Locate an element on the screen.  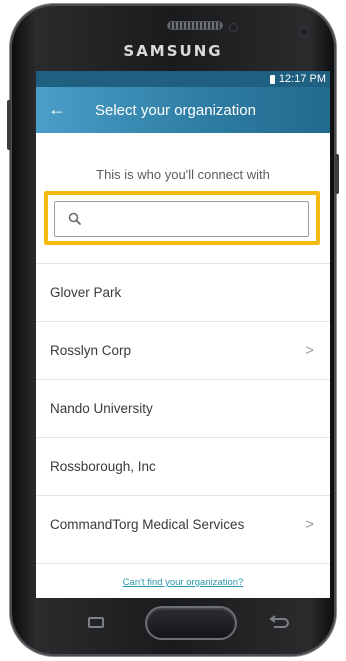
list-item: Rossborough, Inc is located at coordinates (183, 466).